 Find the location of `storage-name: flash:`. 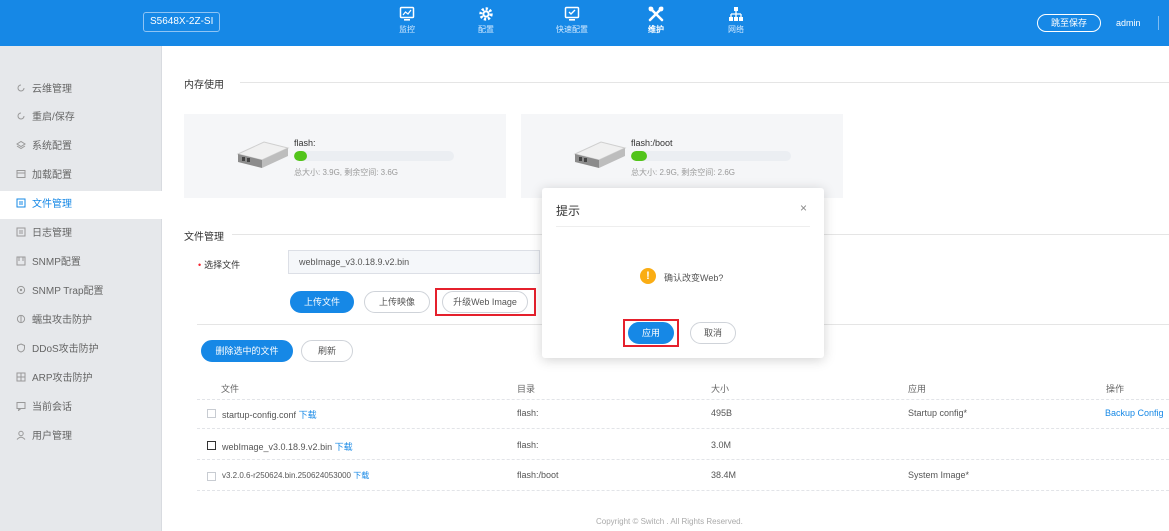

storage-name: flash: is located at coordinates (305, 143).